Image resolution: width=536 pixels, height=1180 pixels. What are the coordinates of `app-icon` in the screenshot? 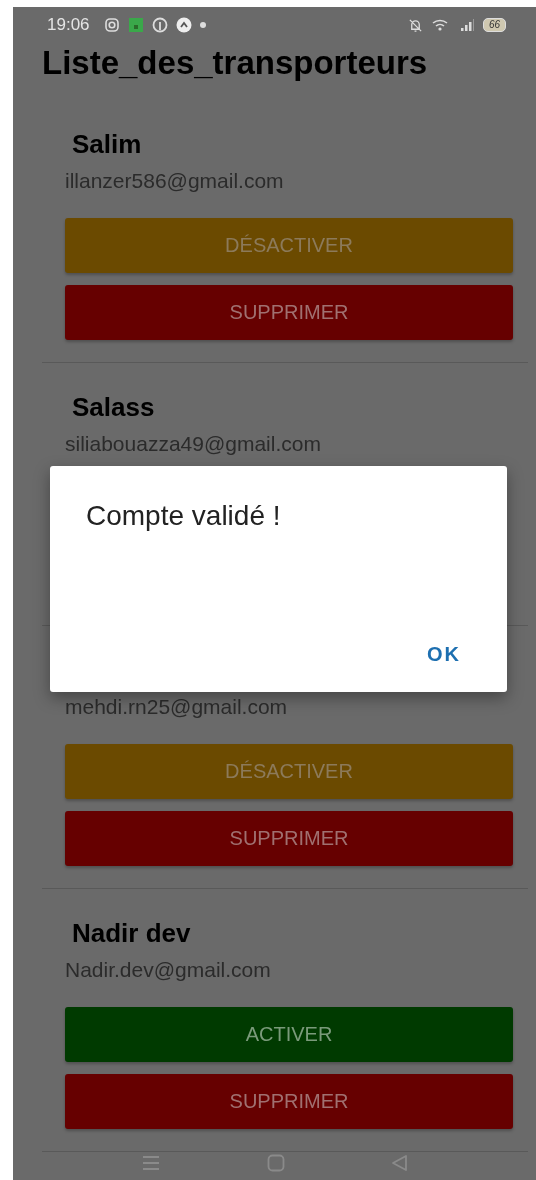 It's located at (135, 25).